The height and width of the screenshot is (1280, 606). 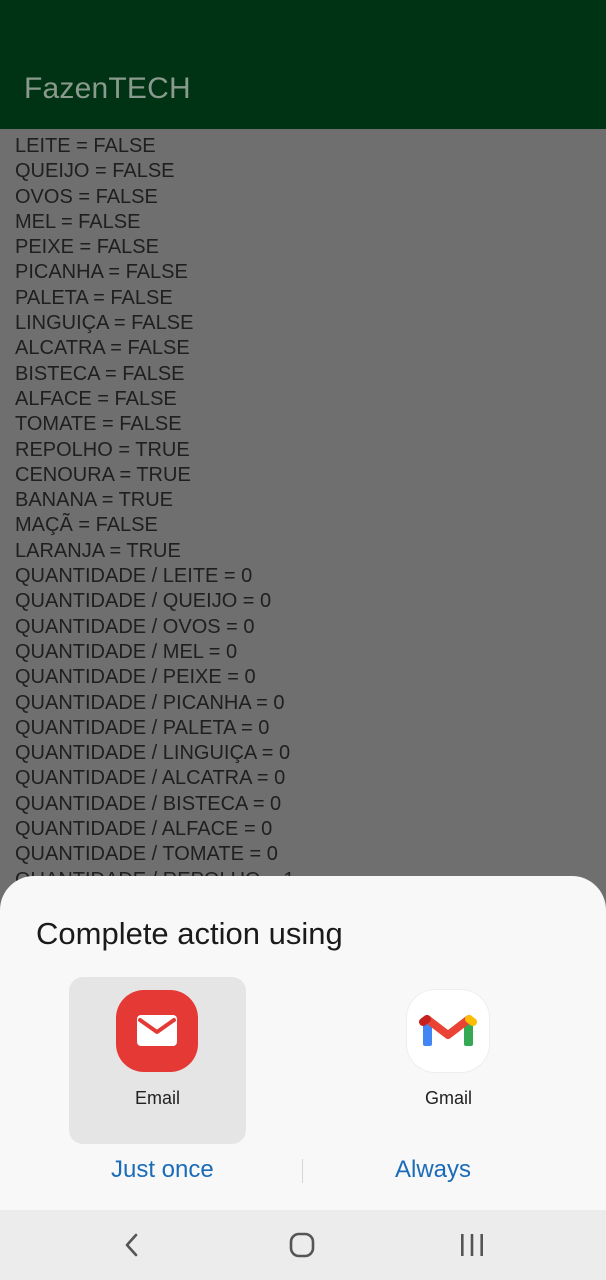 What do you see at coordinates (148, 803) in the screenshot?
I see `list-item: QUANTIDADE / BISTECA = 0` at bounding box center [148, 803].